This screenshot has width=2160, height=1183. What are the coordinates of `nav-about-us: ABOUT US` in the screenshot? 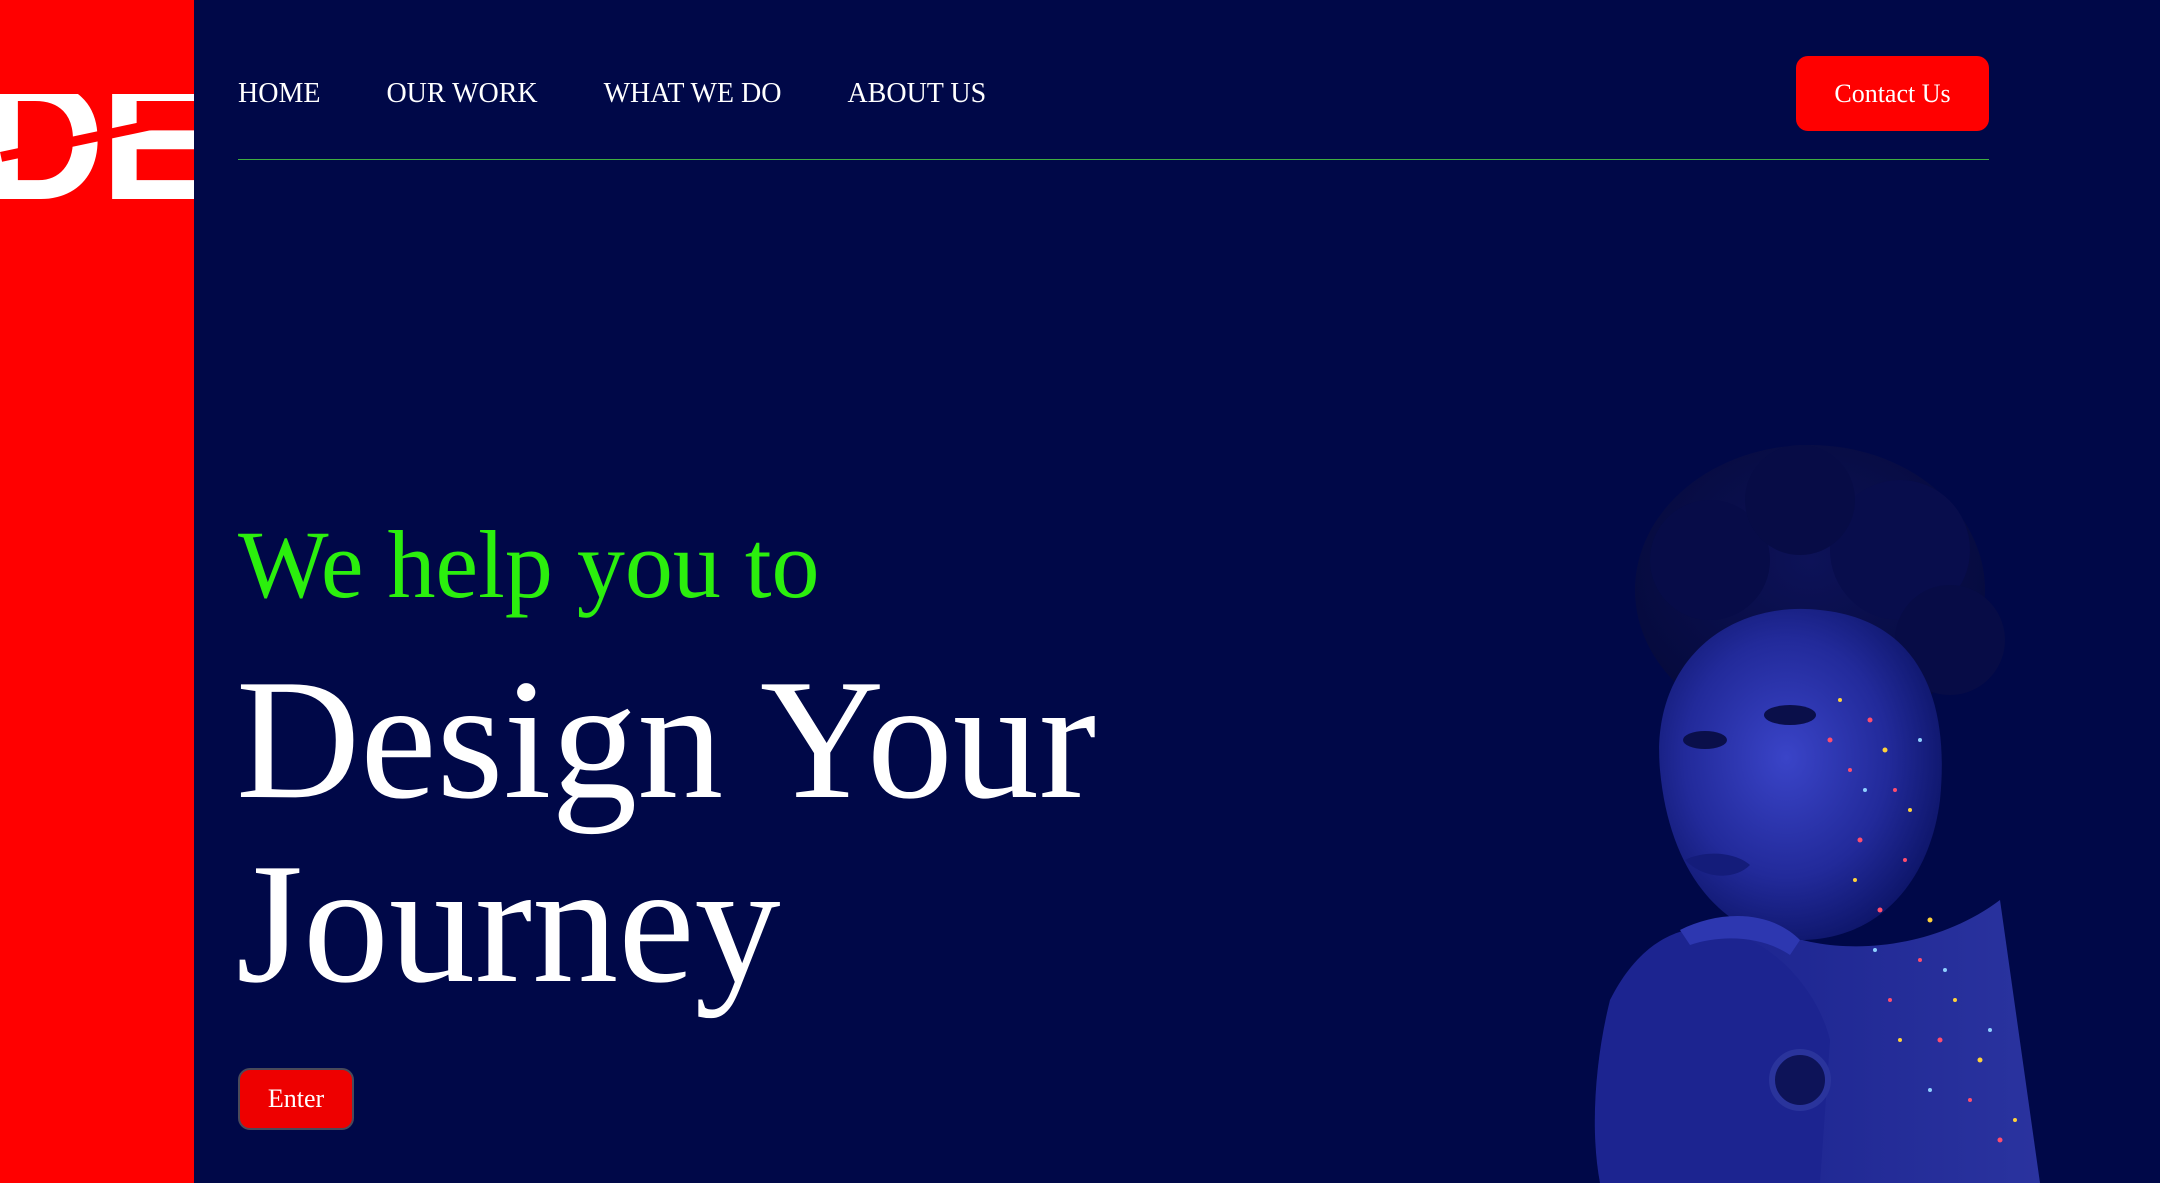 It's located at (916, 94).